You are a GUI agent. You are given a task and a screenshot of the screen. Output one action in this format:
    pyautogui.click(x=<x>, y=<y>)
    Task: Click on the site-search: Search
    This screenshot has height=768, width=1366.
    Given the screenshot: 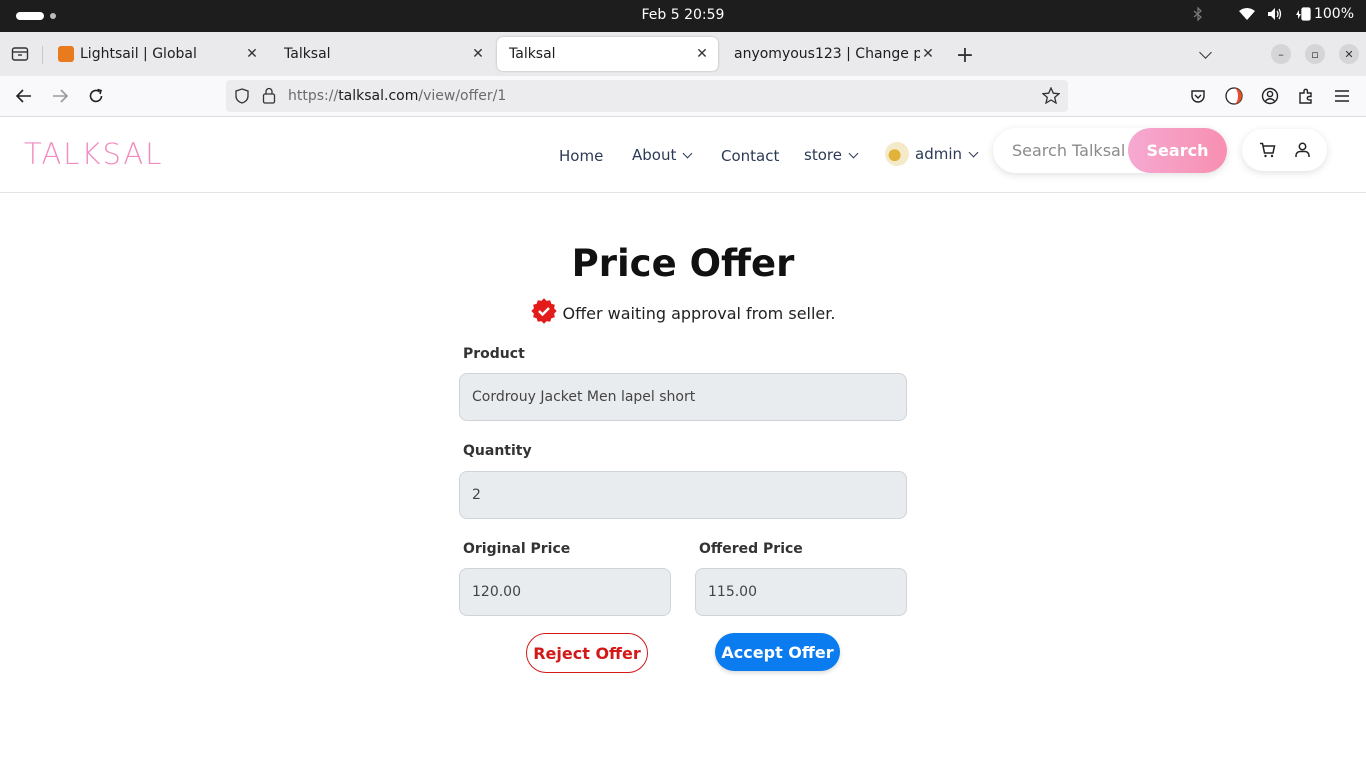 What is the action you would take?
    pyautogui.click(x=1110, y=150)
    